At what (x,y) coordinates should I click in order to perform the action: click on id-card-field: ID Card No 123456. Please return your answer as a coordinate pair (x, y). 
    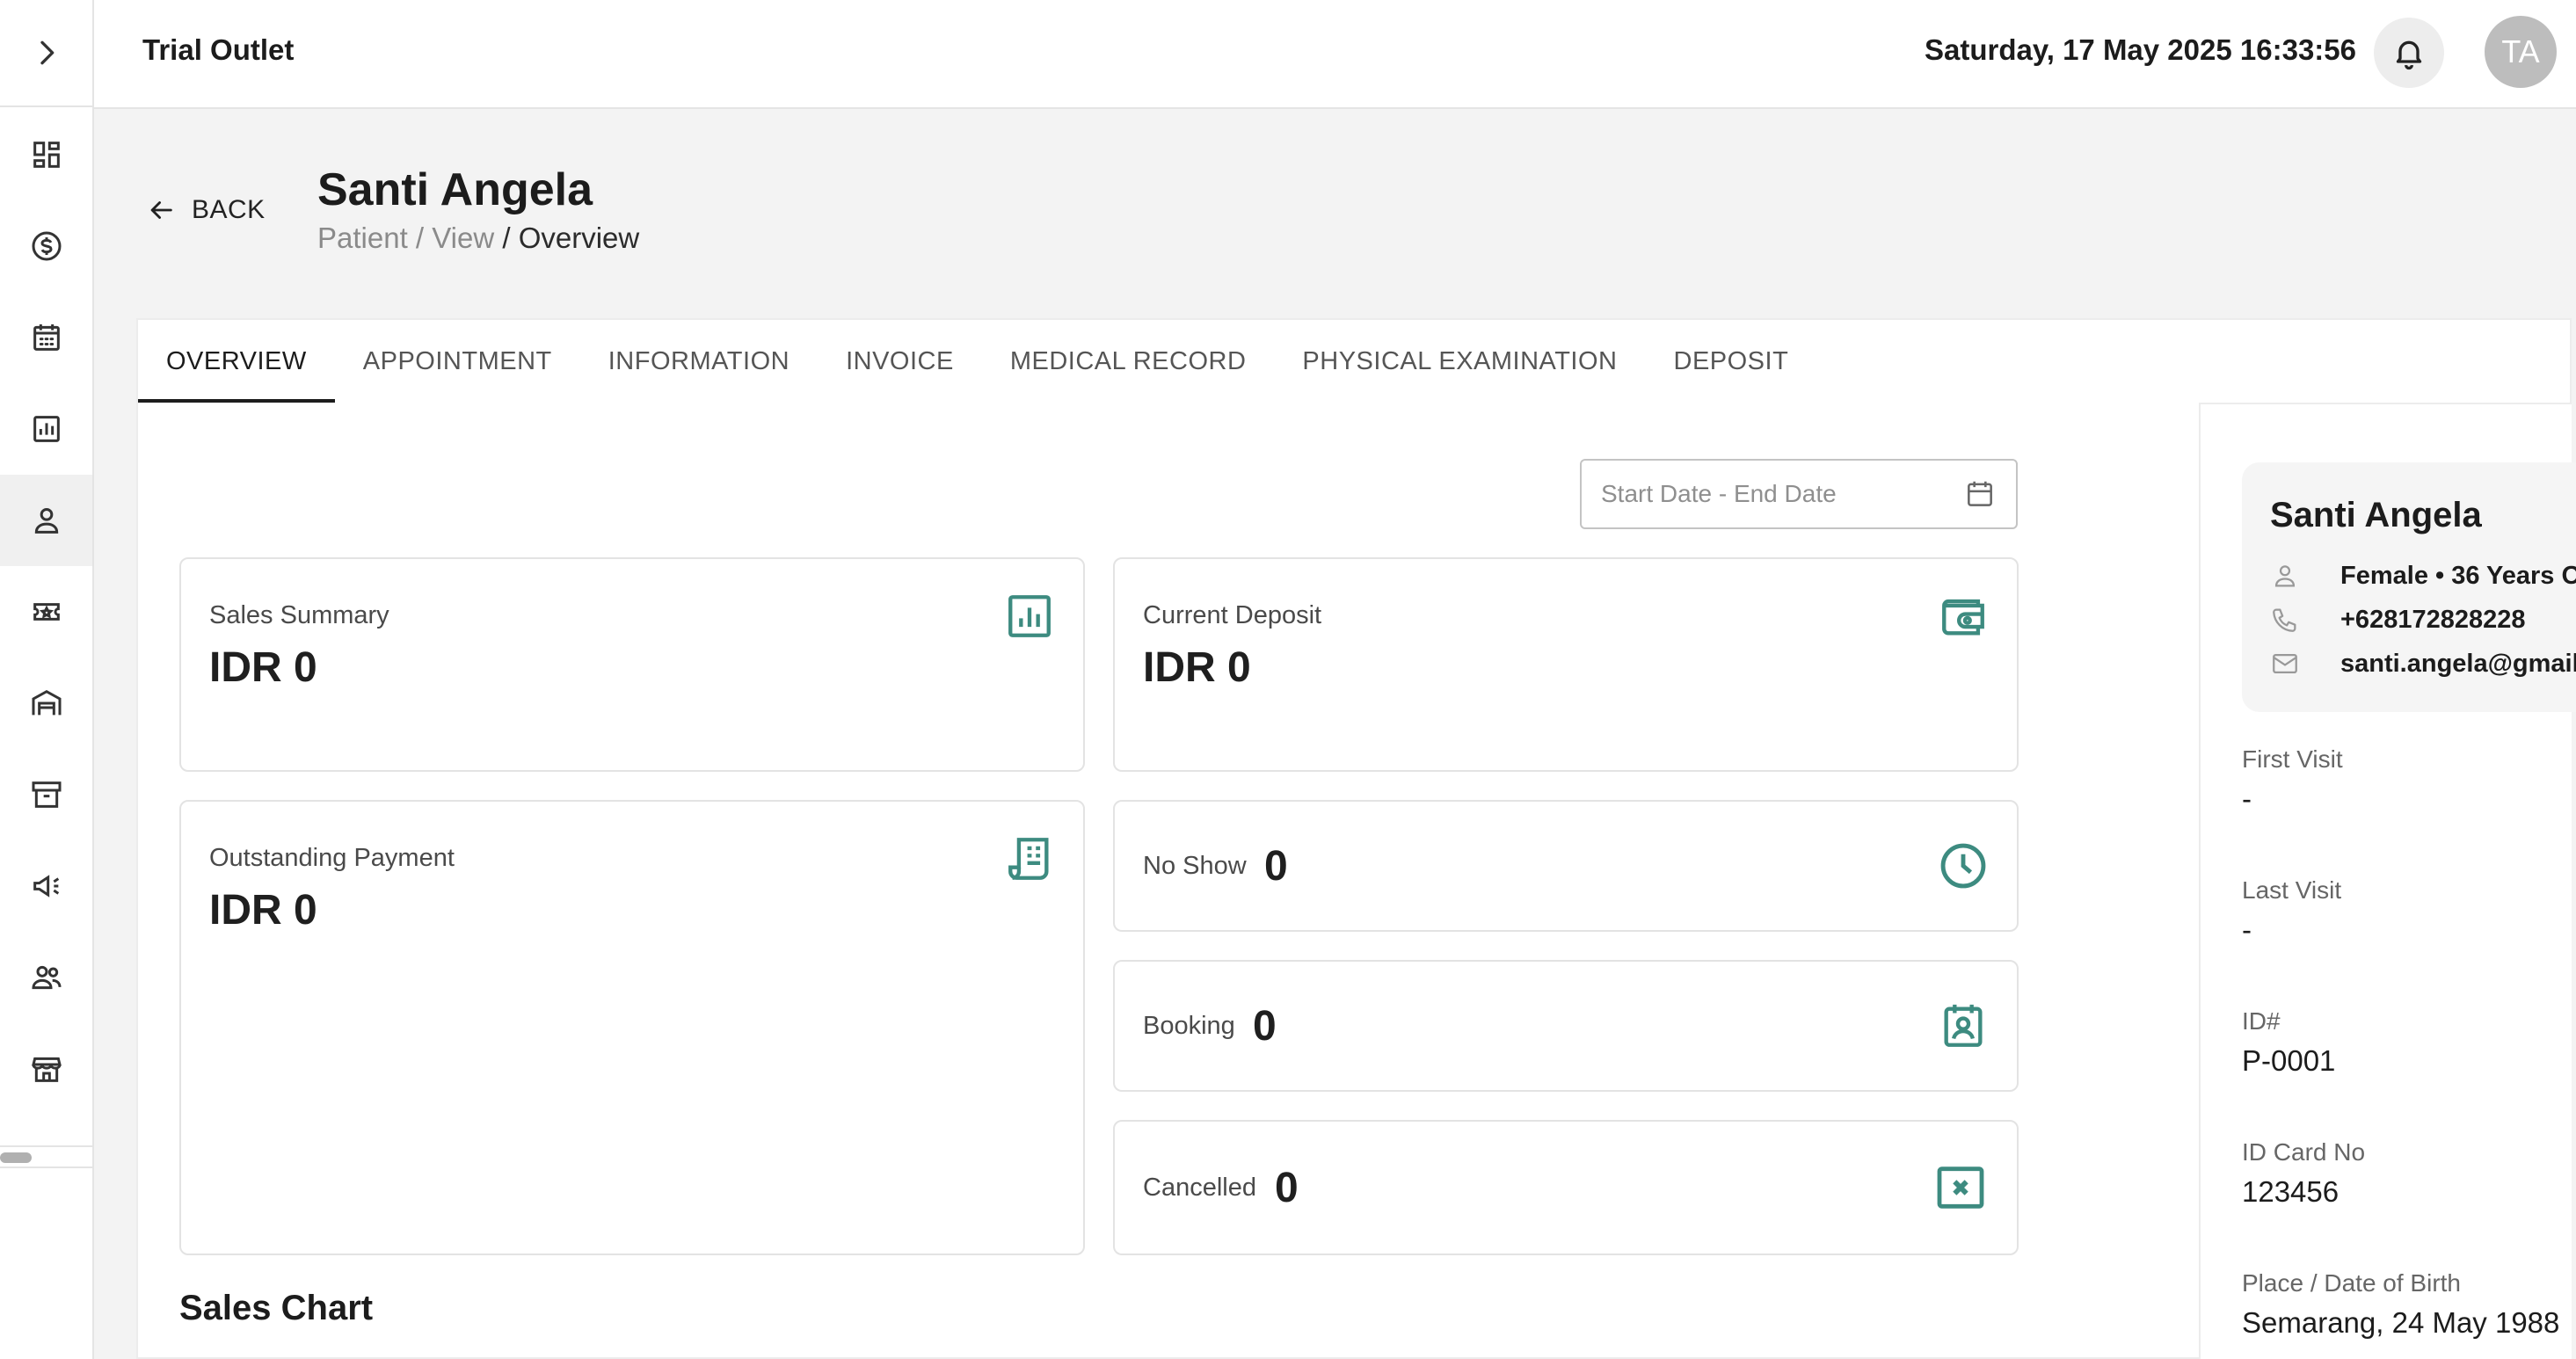
    Looking at the image, I should click on (2303, 1173).